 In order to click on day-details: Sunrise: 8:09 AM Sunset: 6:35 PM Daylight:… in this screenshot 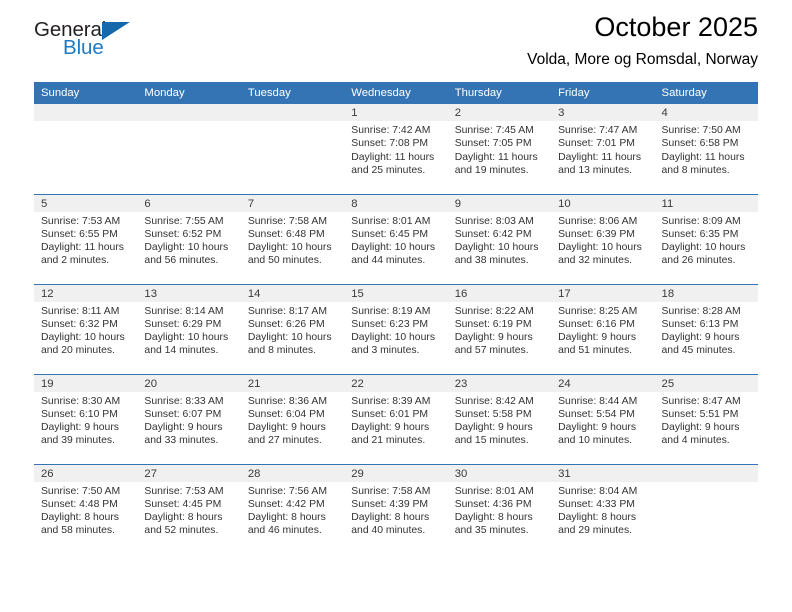, I will do `click(706, 240)`.